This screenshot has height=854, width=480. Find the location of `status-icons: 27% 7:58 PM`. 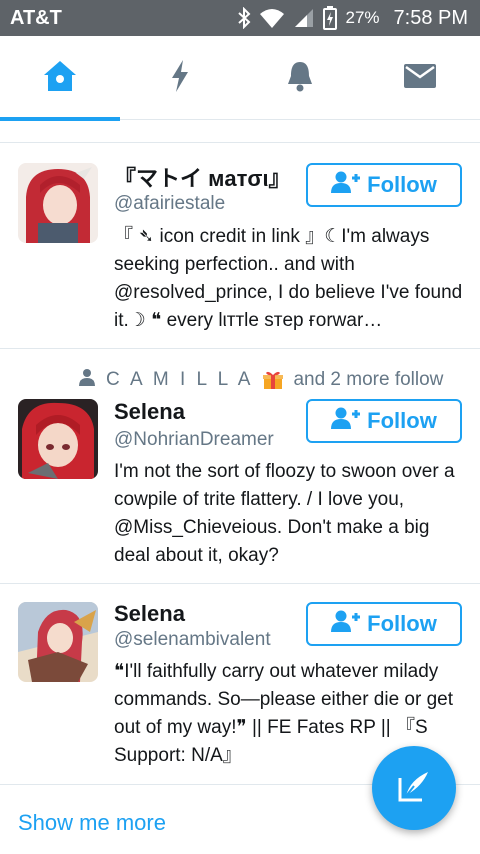

status-icons: 27% 7:58 PM is located at coordinates (352, 18).